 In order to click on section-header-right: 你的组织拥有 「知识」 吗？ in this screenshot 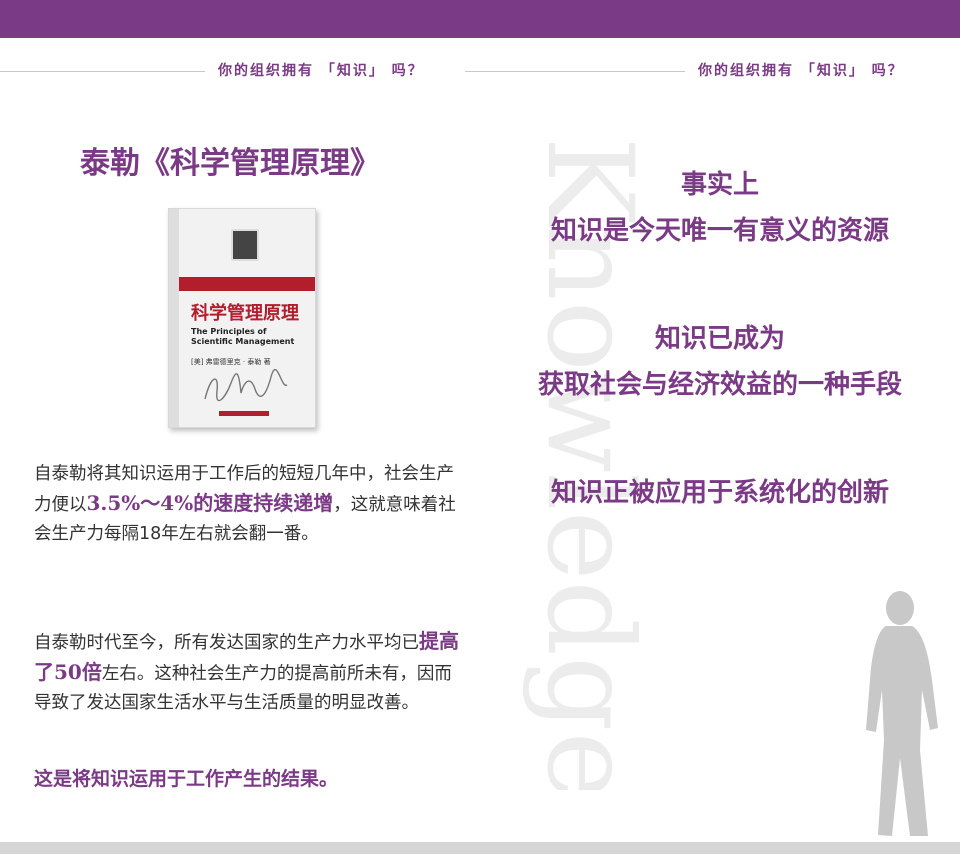, I will do `click(720, 71)`.